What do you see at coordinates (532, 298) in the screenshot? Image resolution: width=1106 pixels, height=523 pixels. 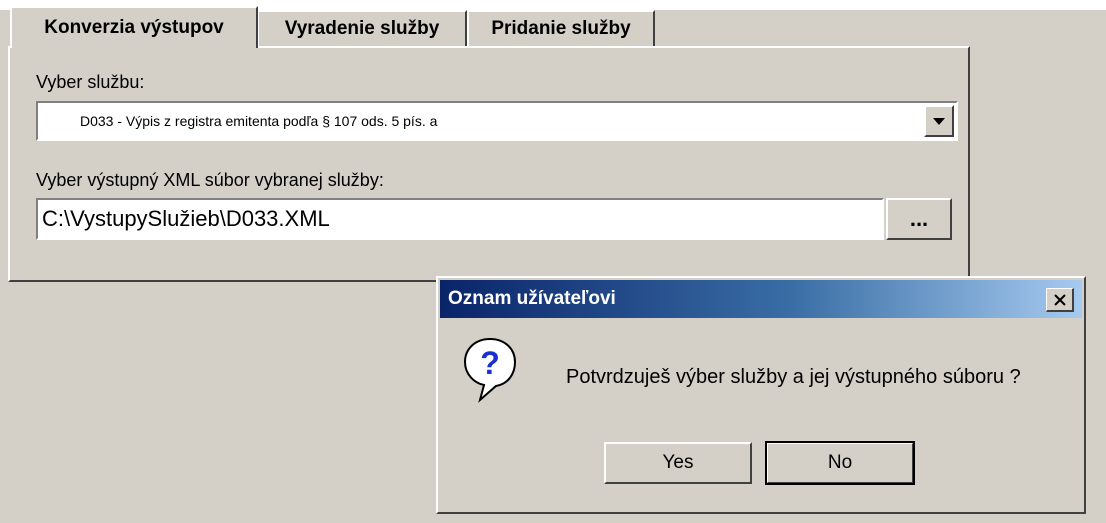 I see `dialog-title: Oznam užívateľovi` at bounding box center [532, 298].